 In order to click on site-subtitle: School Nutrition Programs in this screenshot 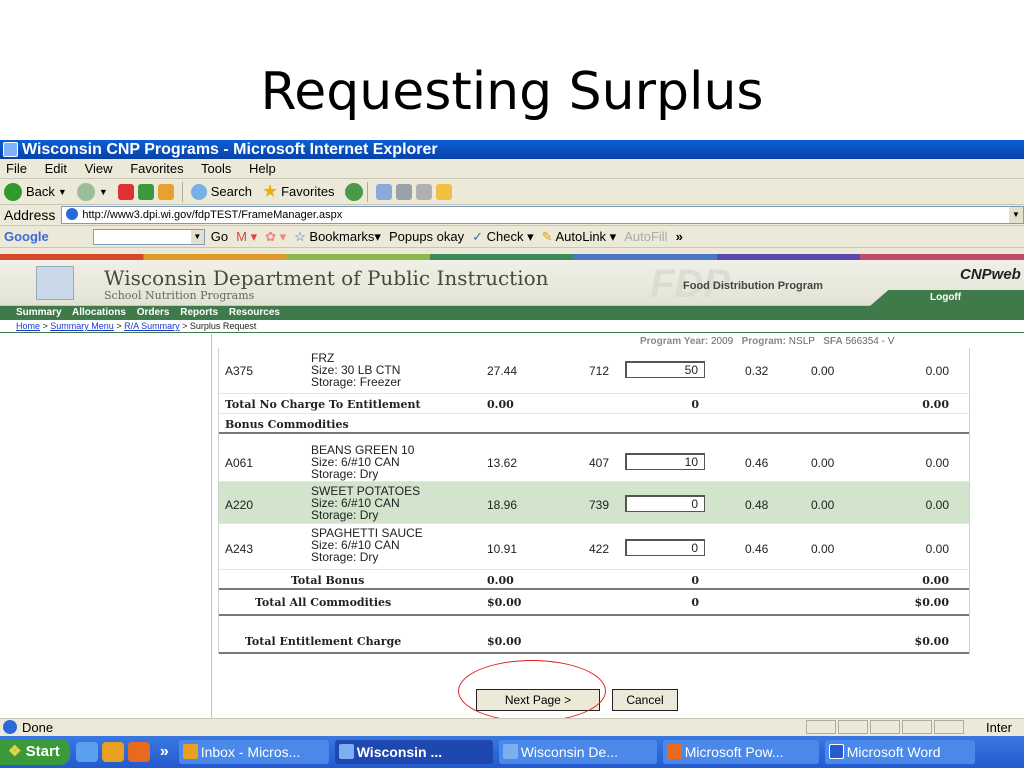, I will do `click(179, 295)`.